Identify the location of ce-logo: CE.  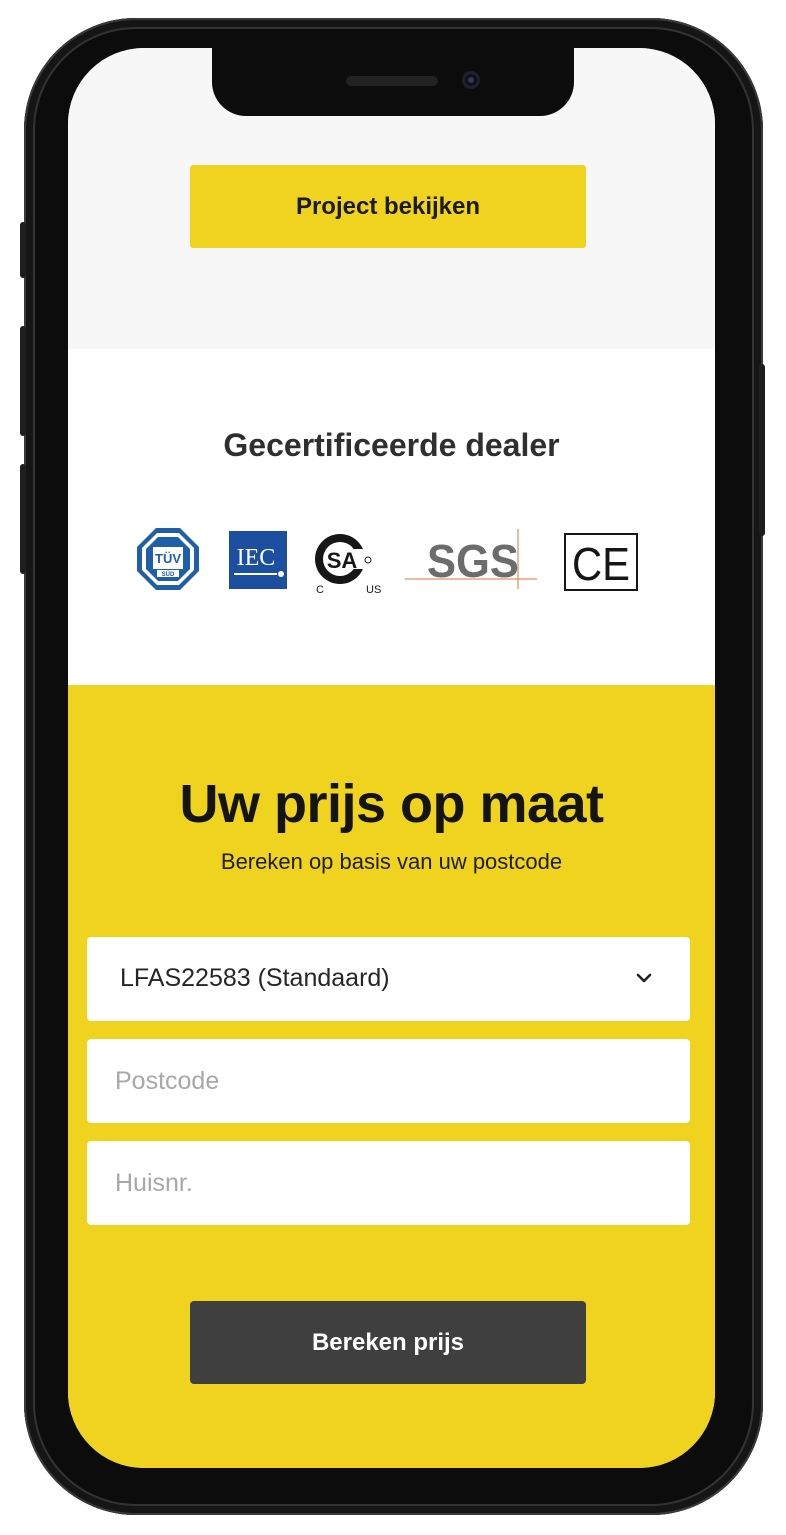
(601, 562).